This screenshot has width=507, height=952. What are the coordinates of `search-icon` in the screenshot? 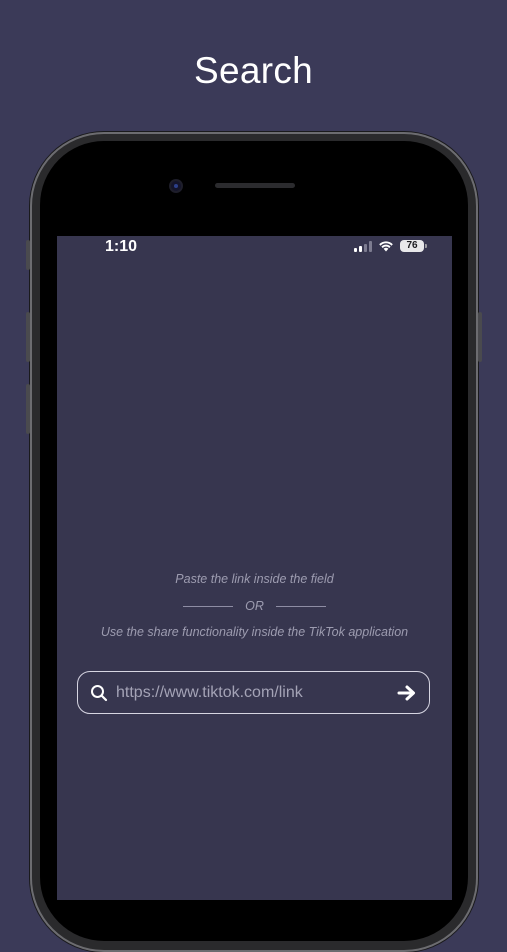 It's located at (99, 693).